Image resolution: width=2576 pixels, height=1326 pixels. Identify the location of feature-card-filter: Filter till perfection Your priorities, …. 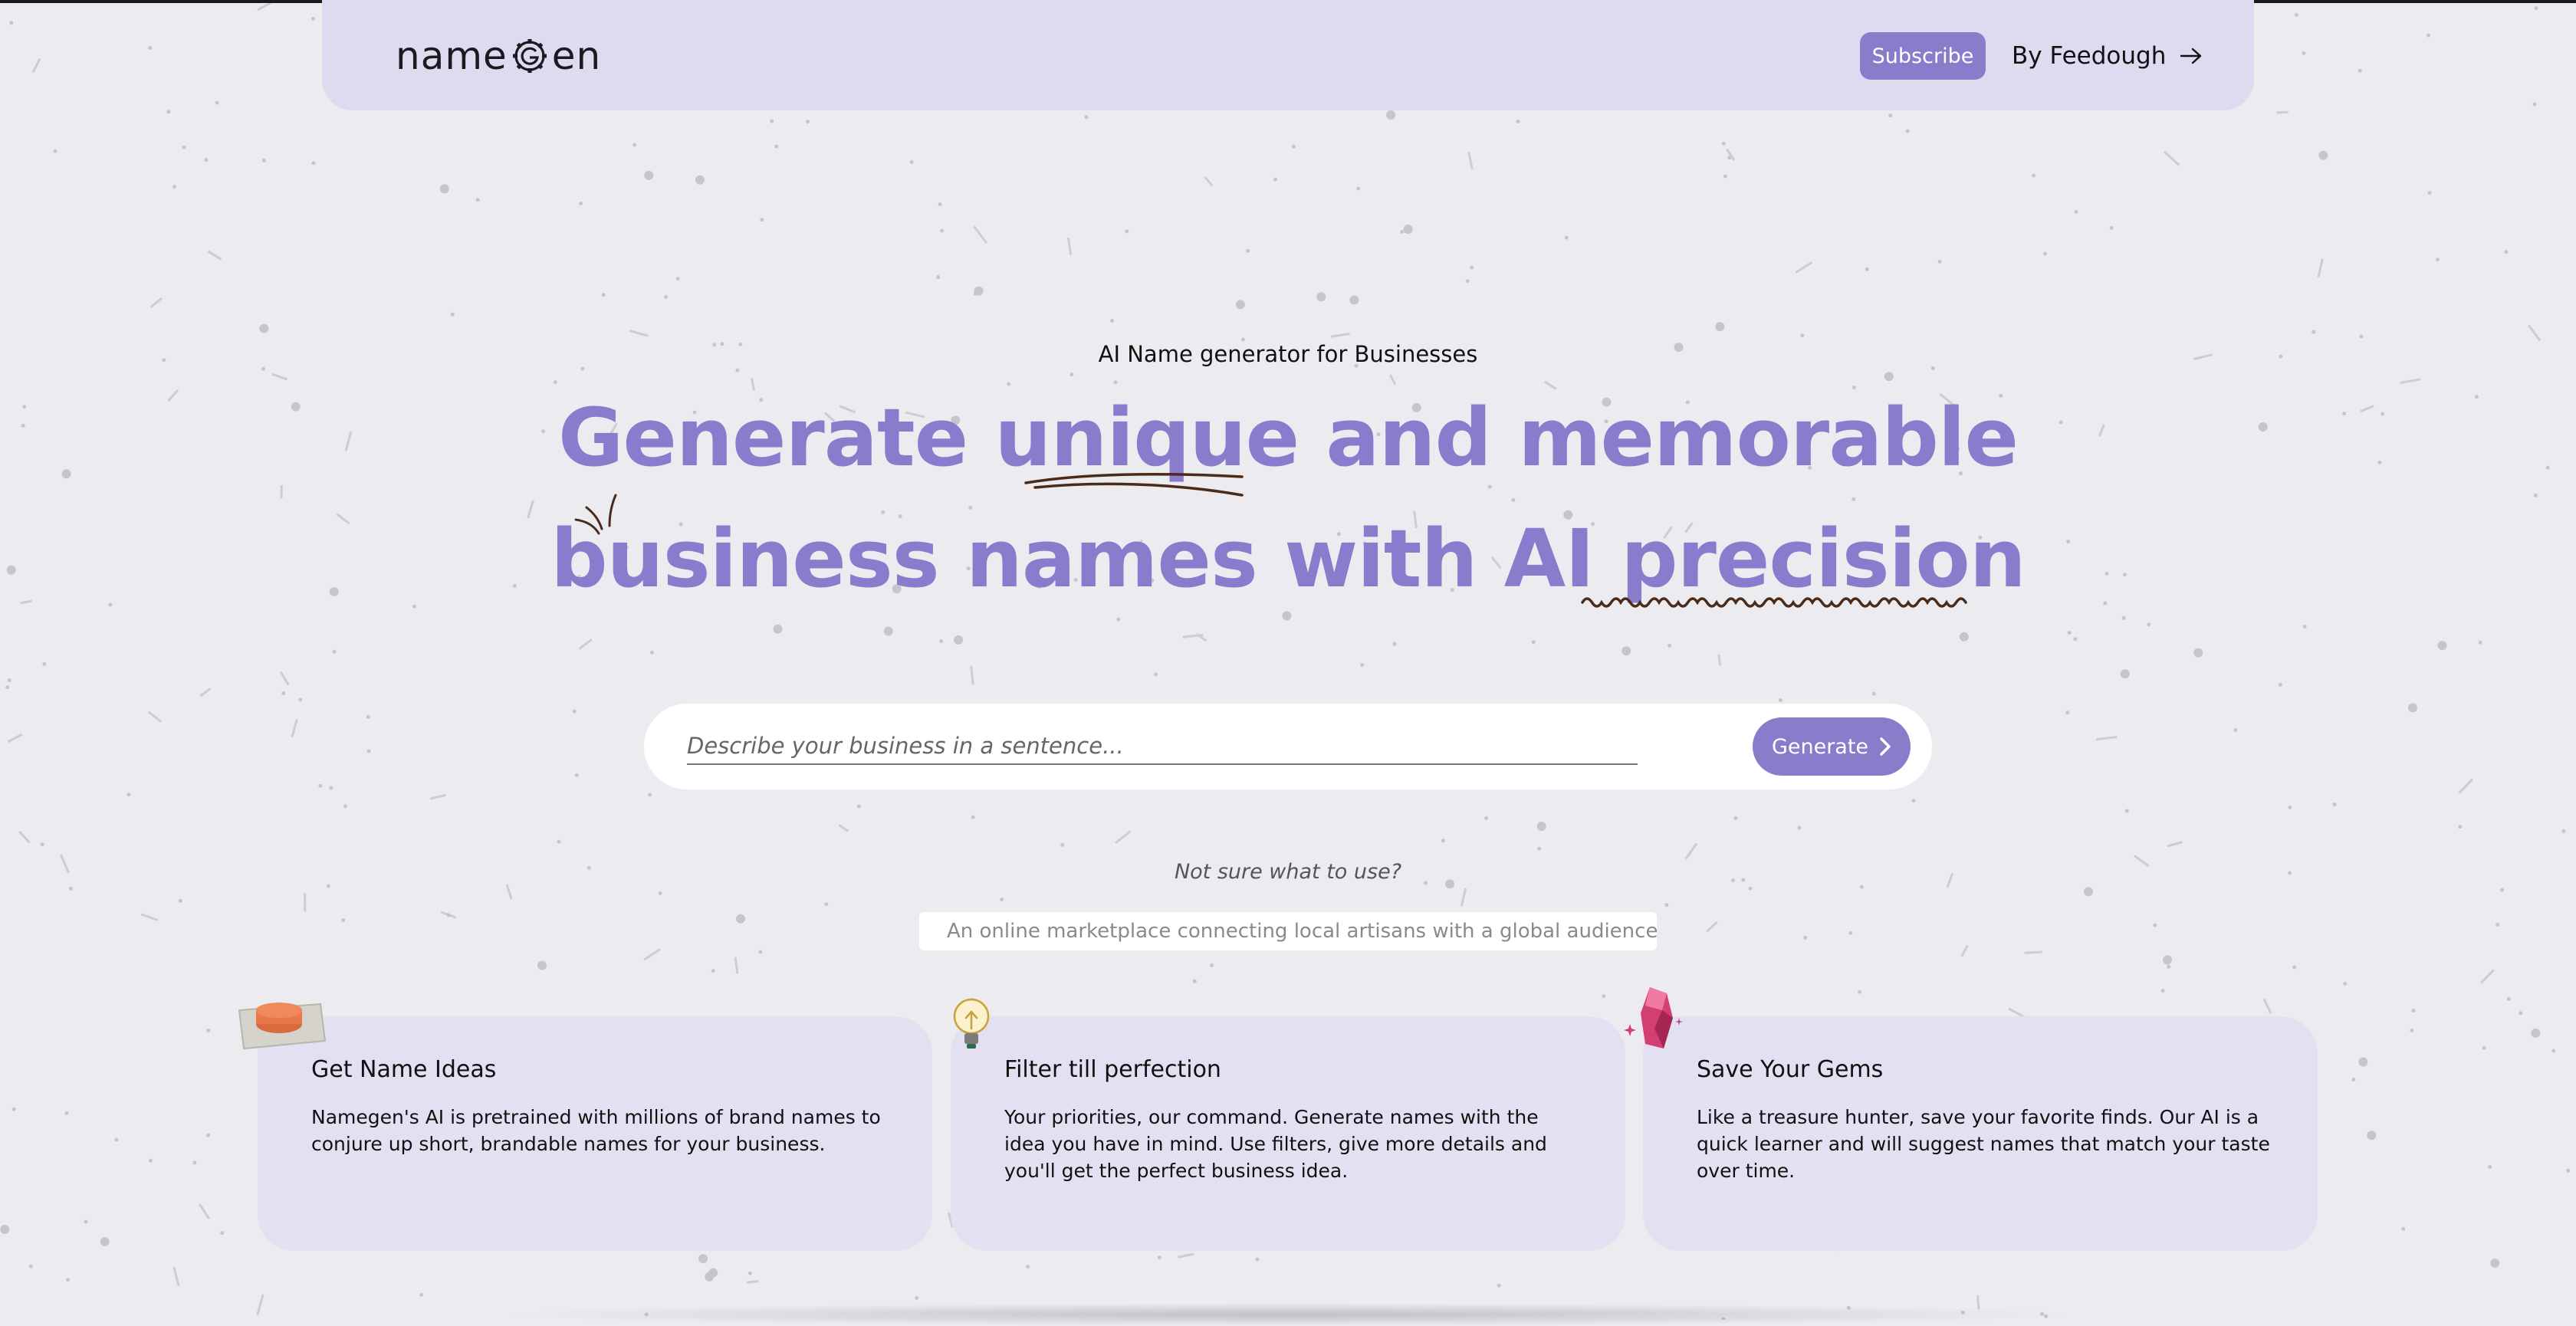
(1288, 1133).